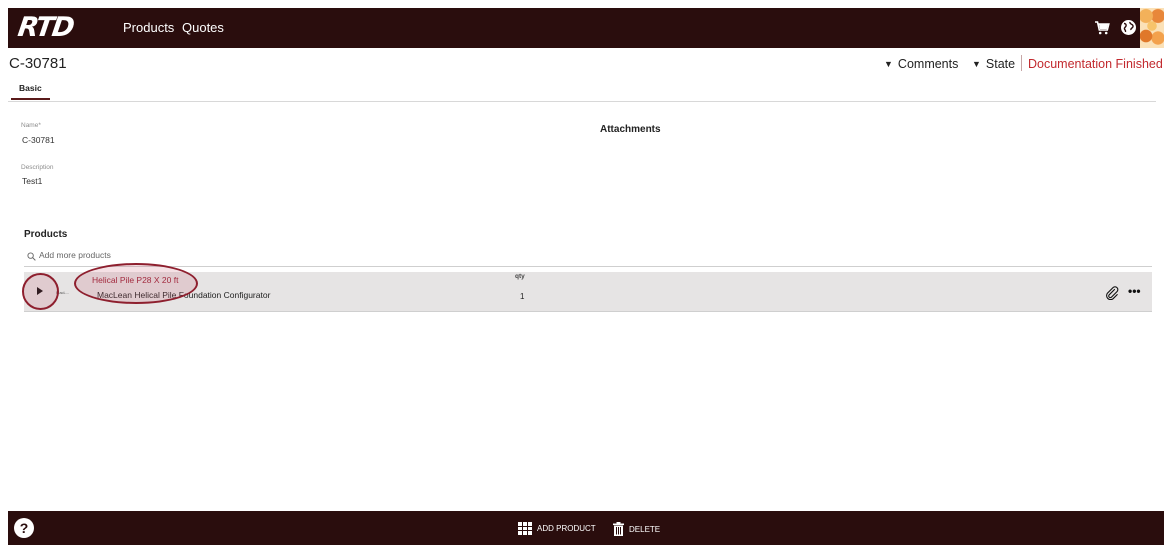 This screenshot has width=1164, height=545. I want to click on nav-quotes: Quotes, so click(203, 28).